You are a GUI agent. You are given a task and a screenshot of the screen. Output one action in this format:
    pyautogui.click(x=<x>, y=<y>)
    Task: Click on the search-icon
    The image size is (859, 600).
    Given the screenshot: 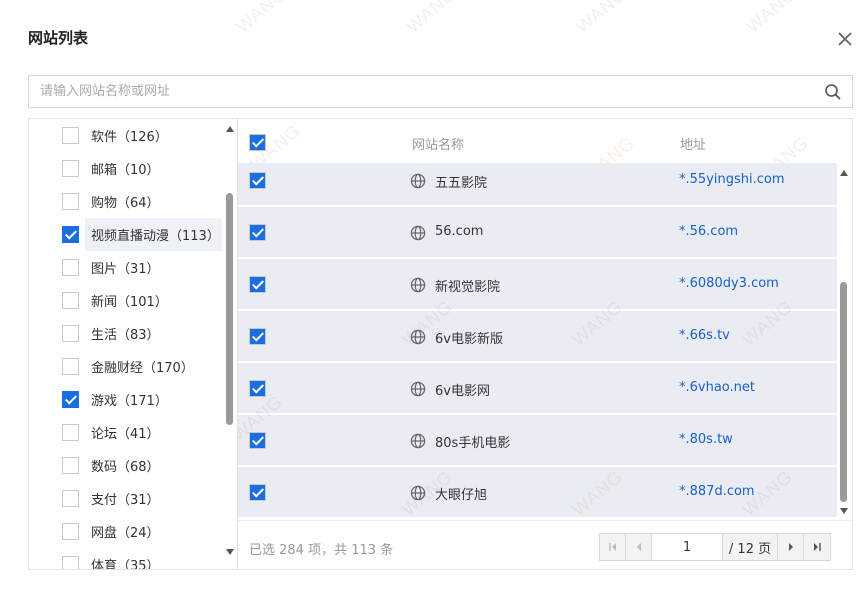 What is the action you would take?
    pyautogui.click(x=833, y=92)
    